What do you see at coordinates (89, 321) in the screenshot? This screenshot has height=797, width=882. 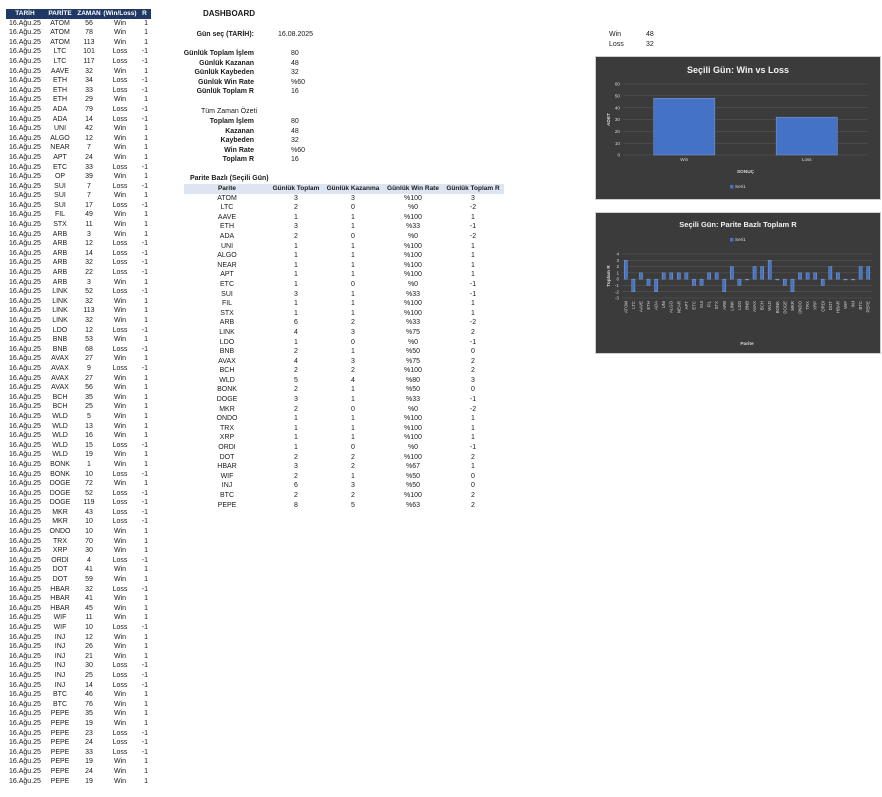 I see `trade-time: 32` at bounding box center [89, 321].